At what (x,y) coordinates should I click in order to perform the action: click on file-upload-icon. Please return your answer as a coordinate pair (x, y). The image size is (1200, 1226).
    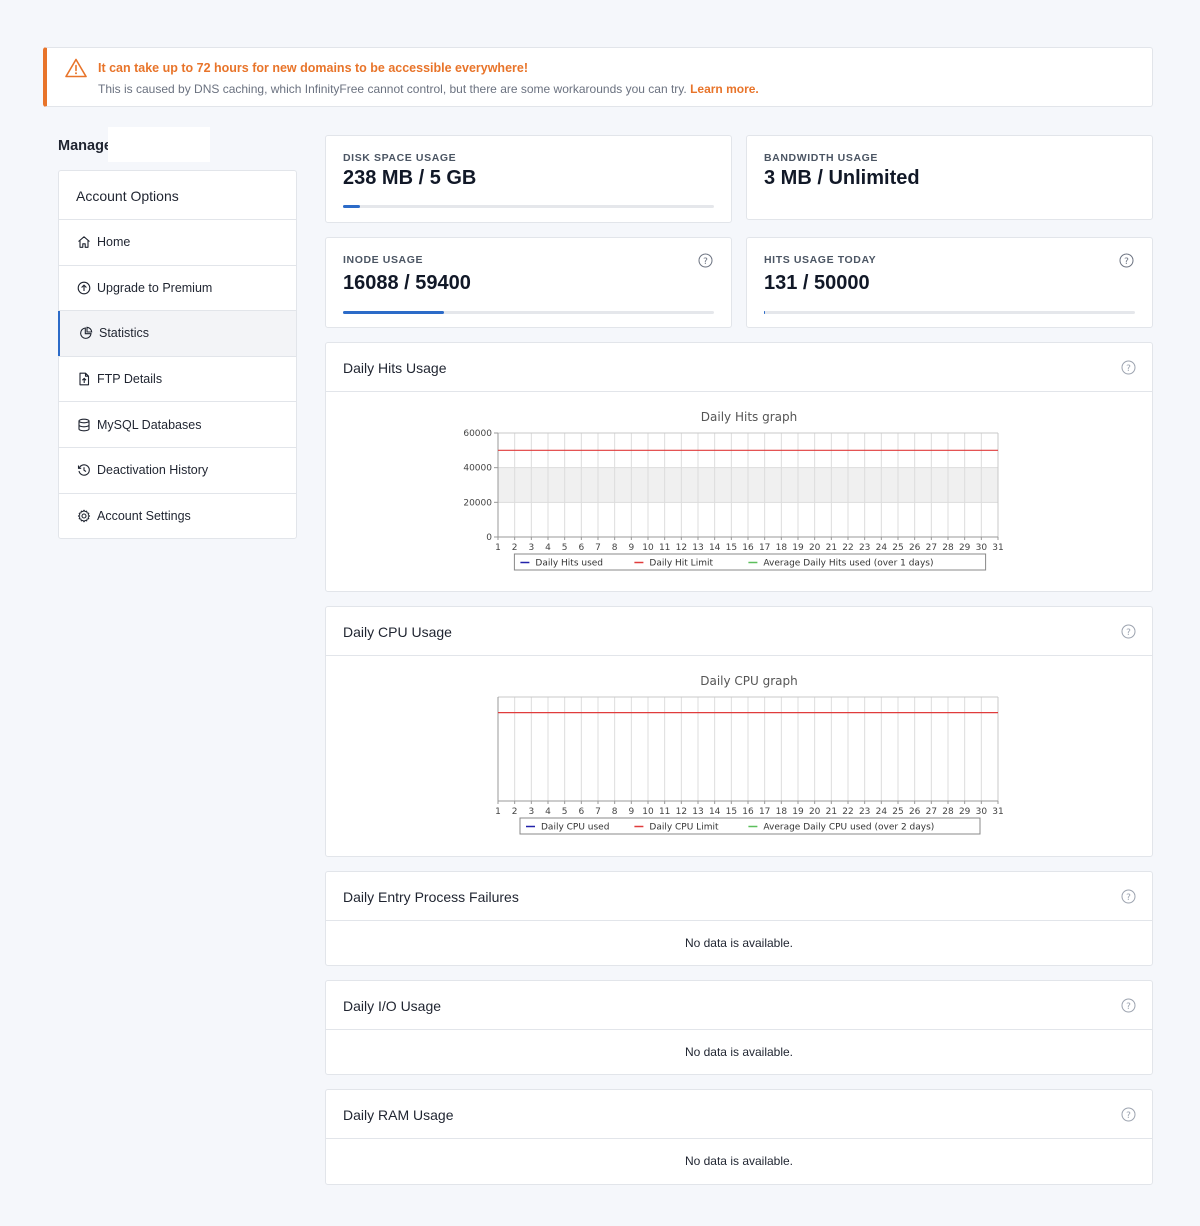
    Looking at the image, I should click on (84, 379).